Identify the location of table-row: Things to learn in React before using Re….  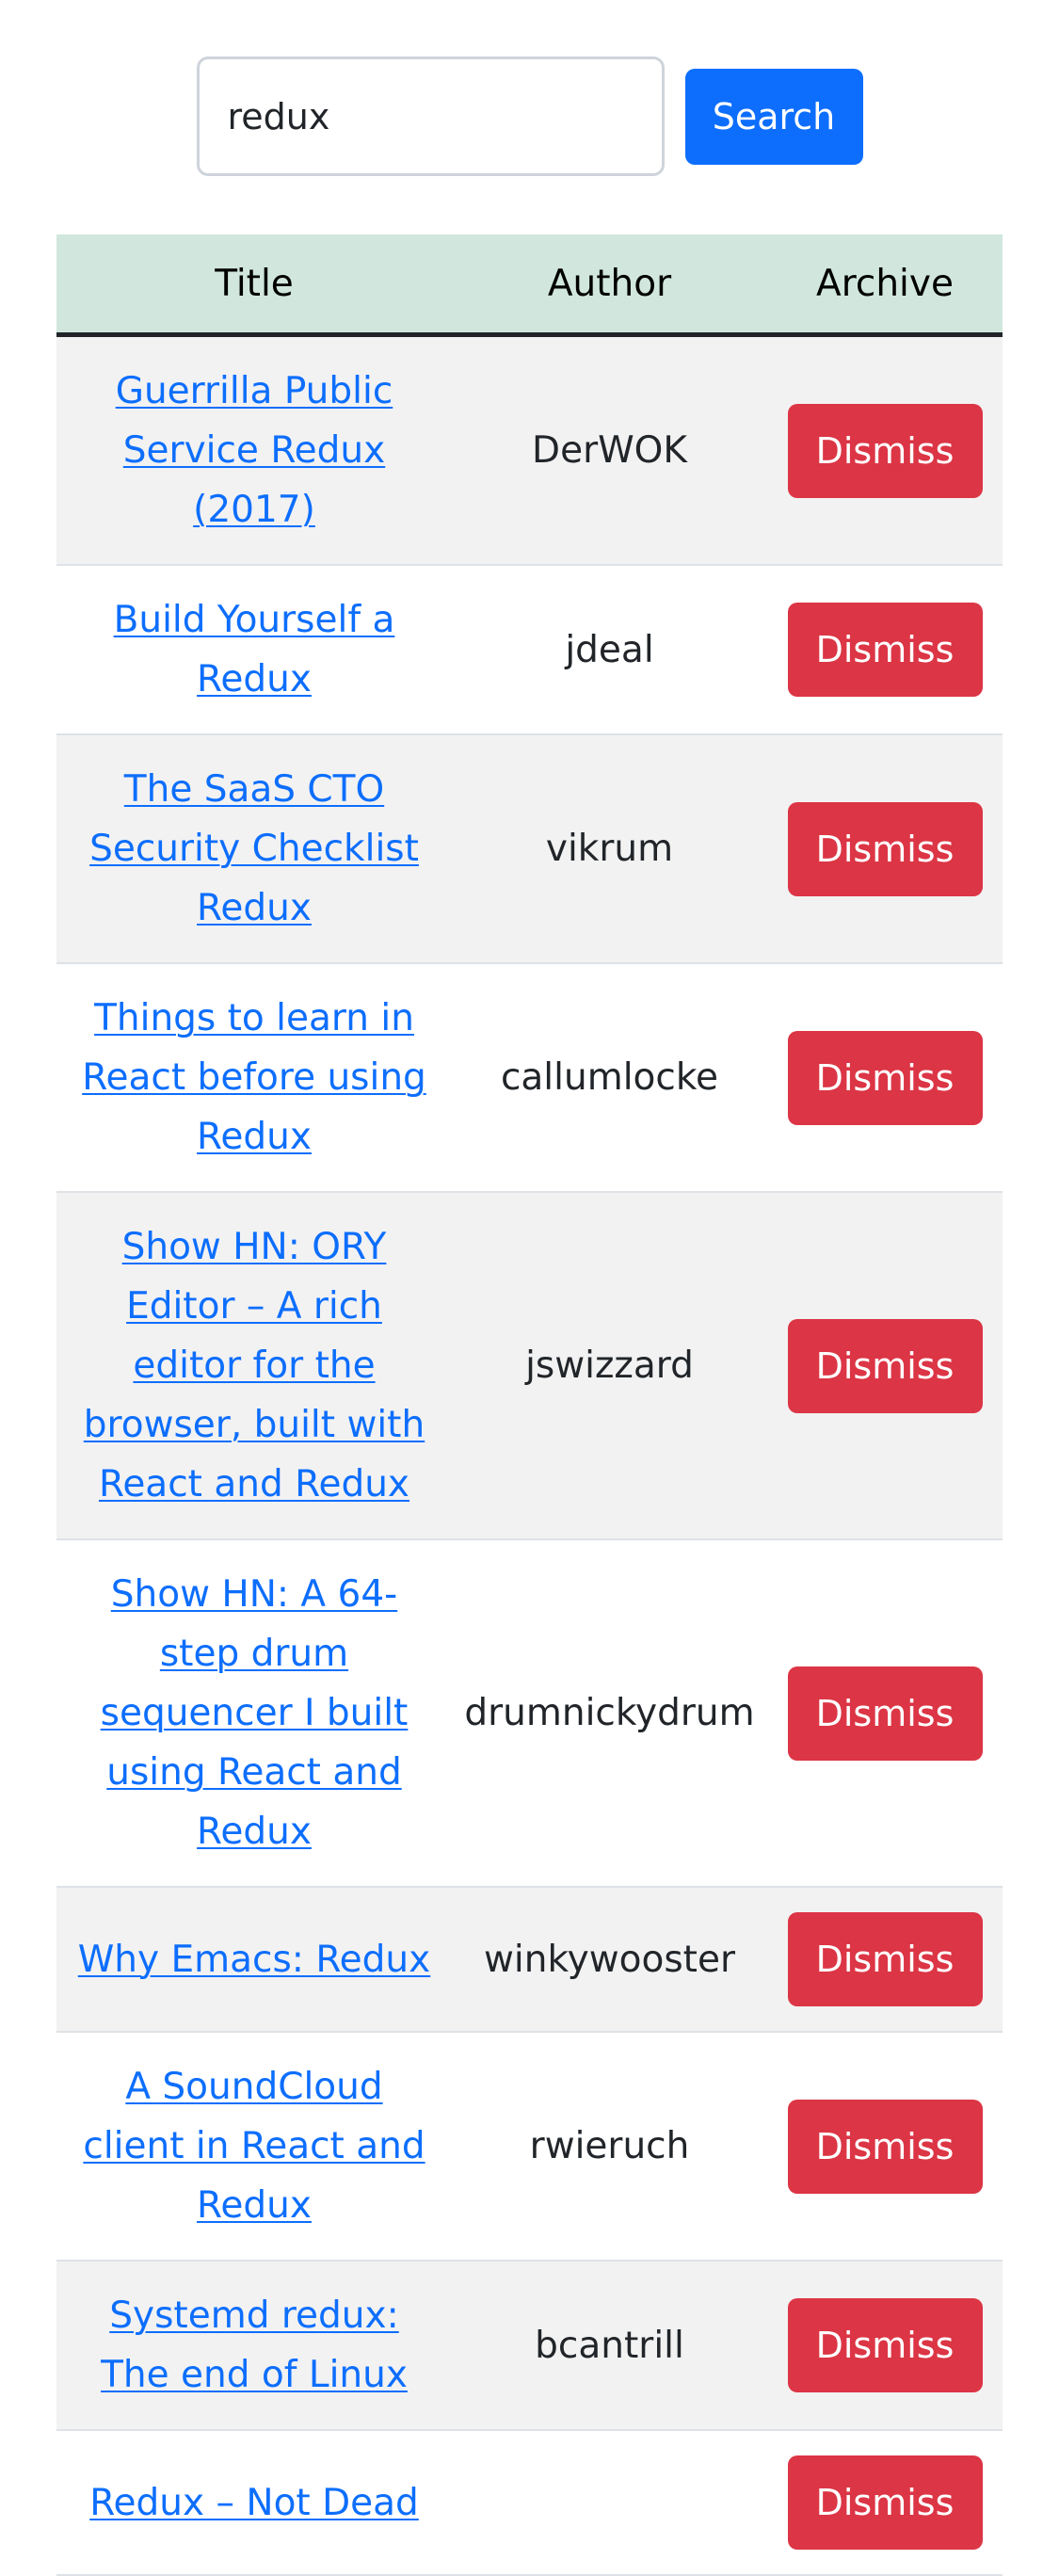
(529, 1078).